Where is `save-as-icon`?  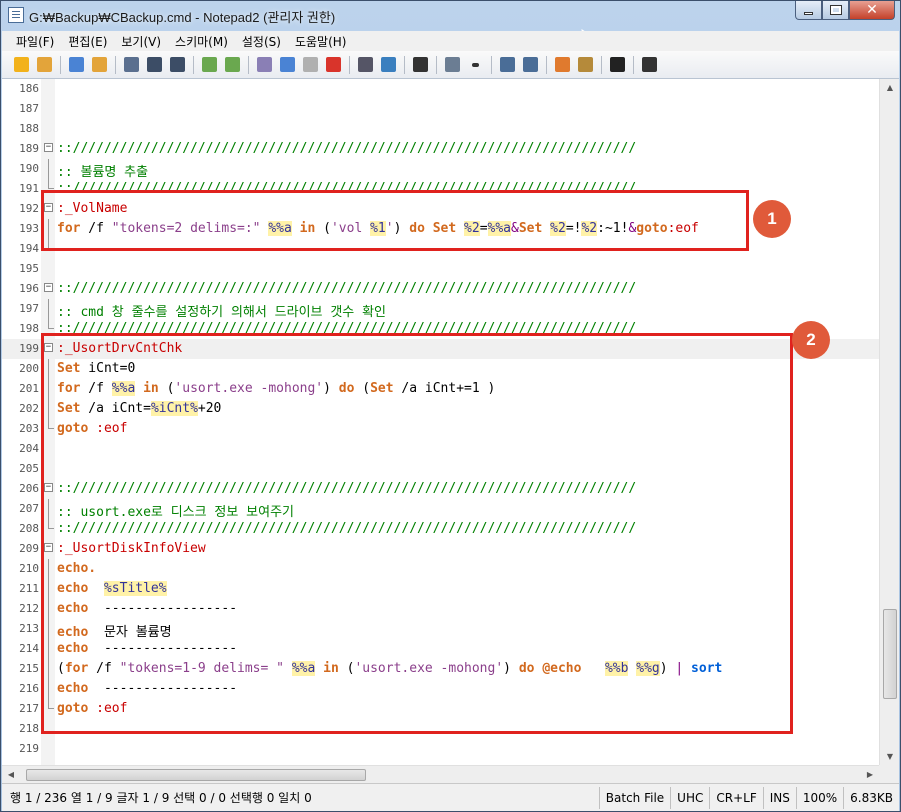
save-as-icon is located at coordinates (154, 64).